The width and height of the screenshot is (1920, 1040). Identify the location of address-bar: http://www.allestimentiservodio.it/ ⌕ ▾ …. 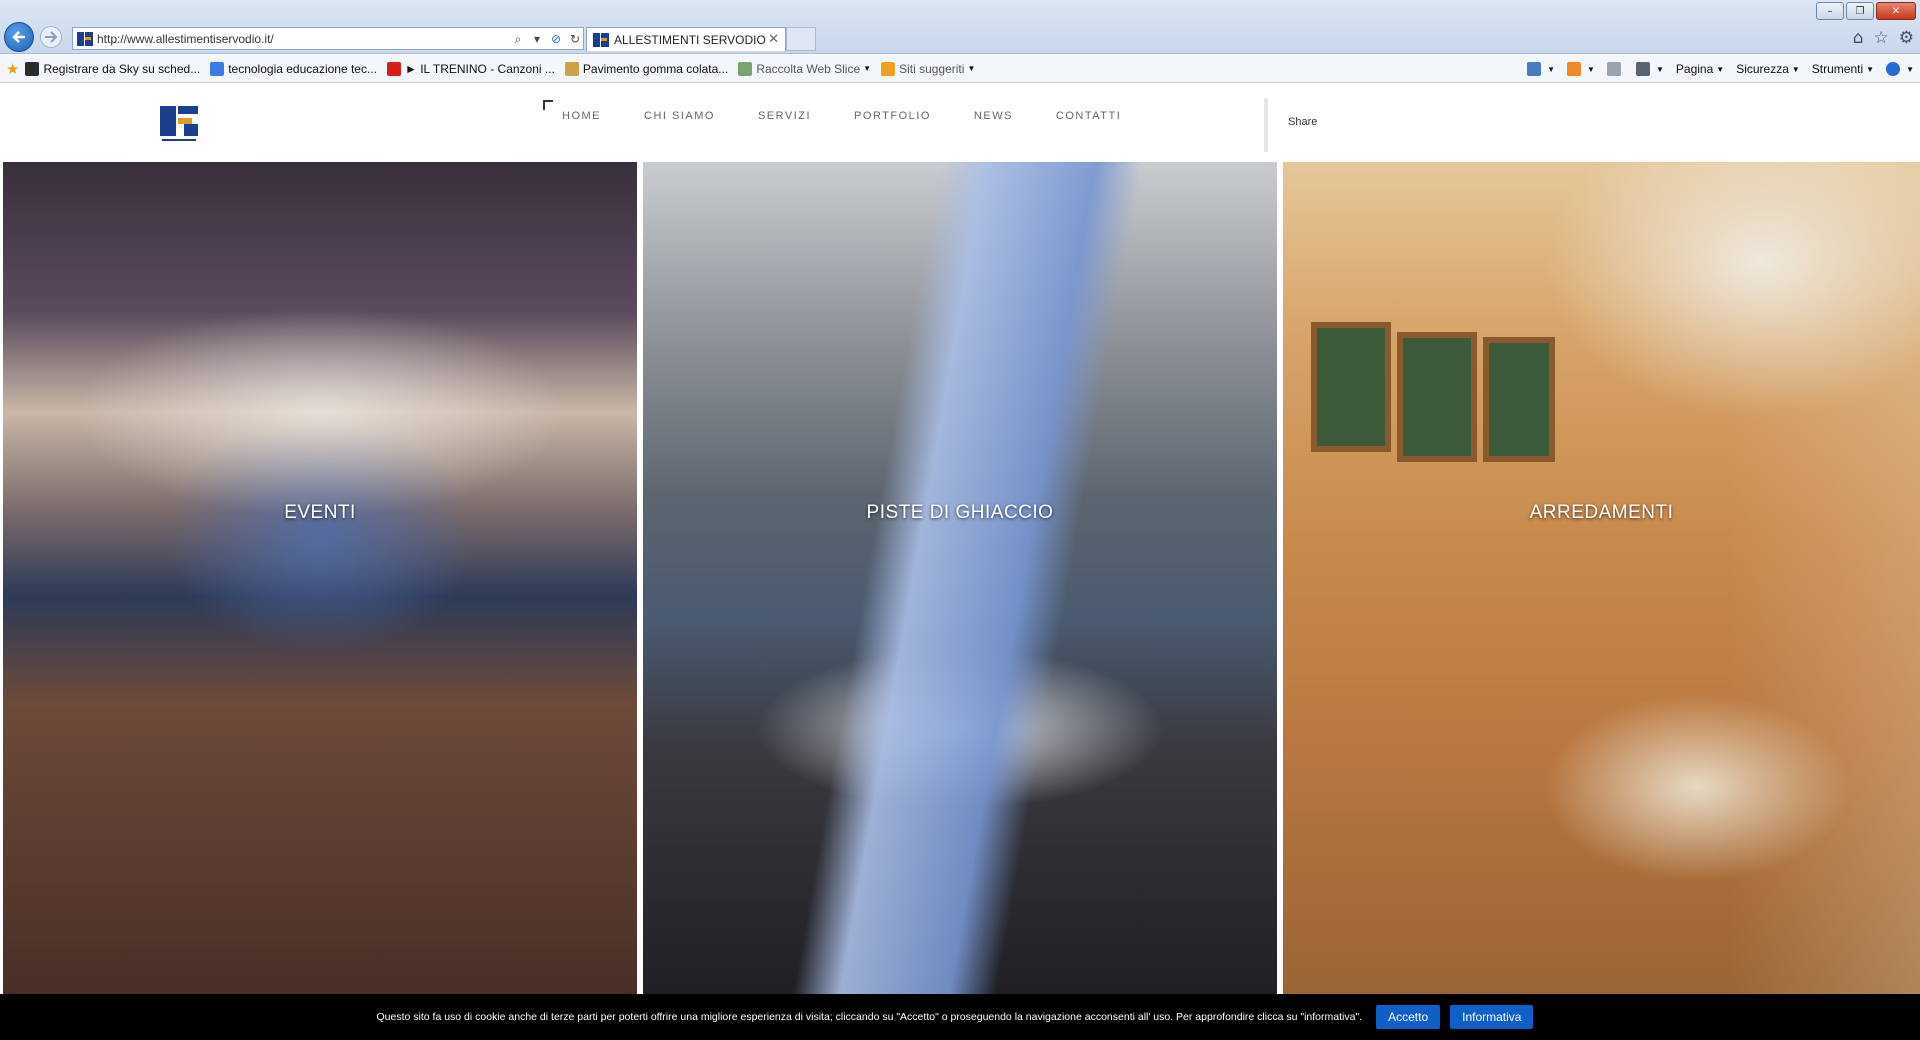
(328, 38).